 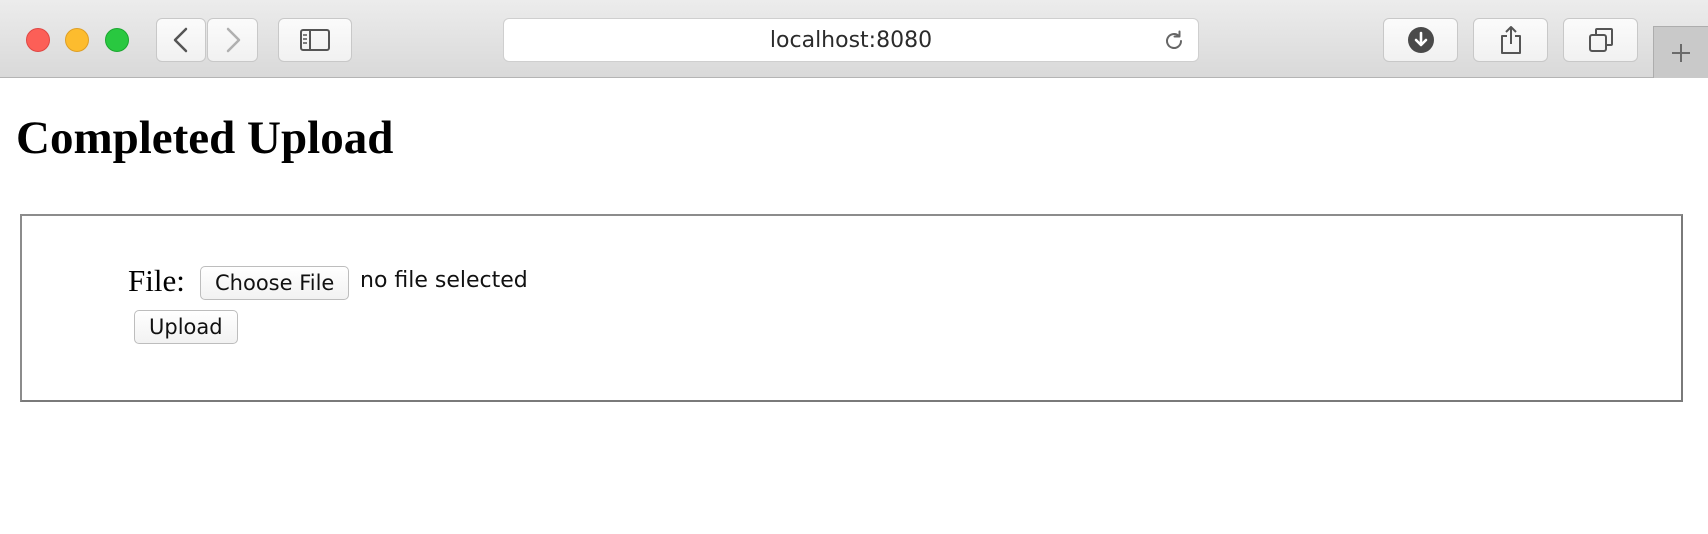 I want to click on file-status-text: no file selected, so click(x=444, y=280).